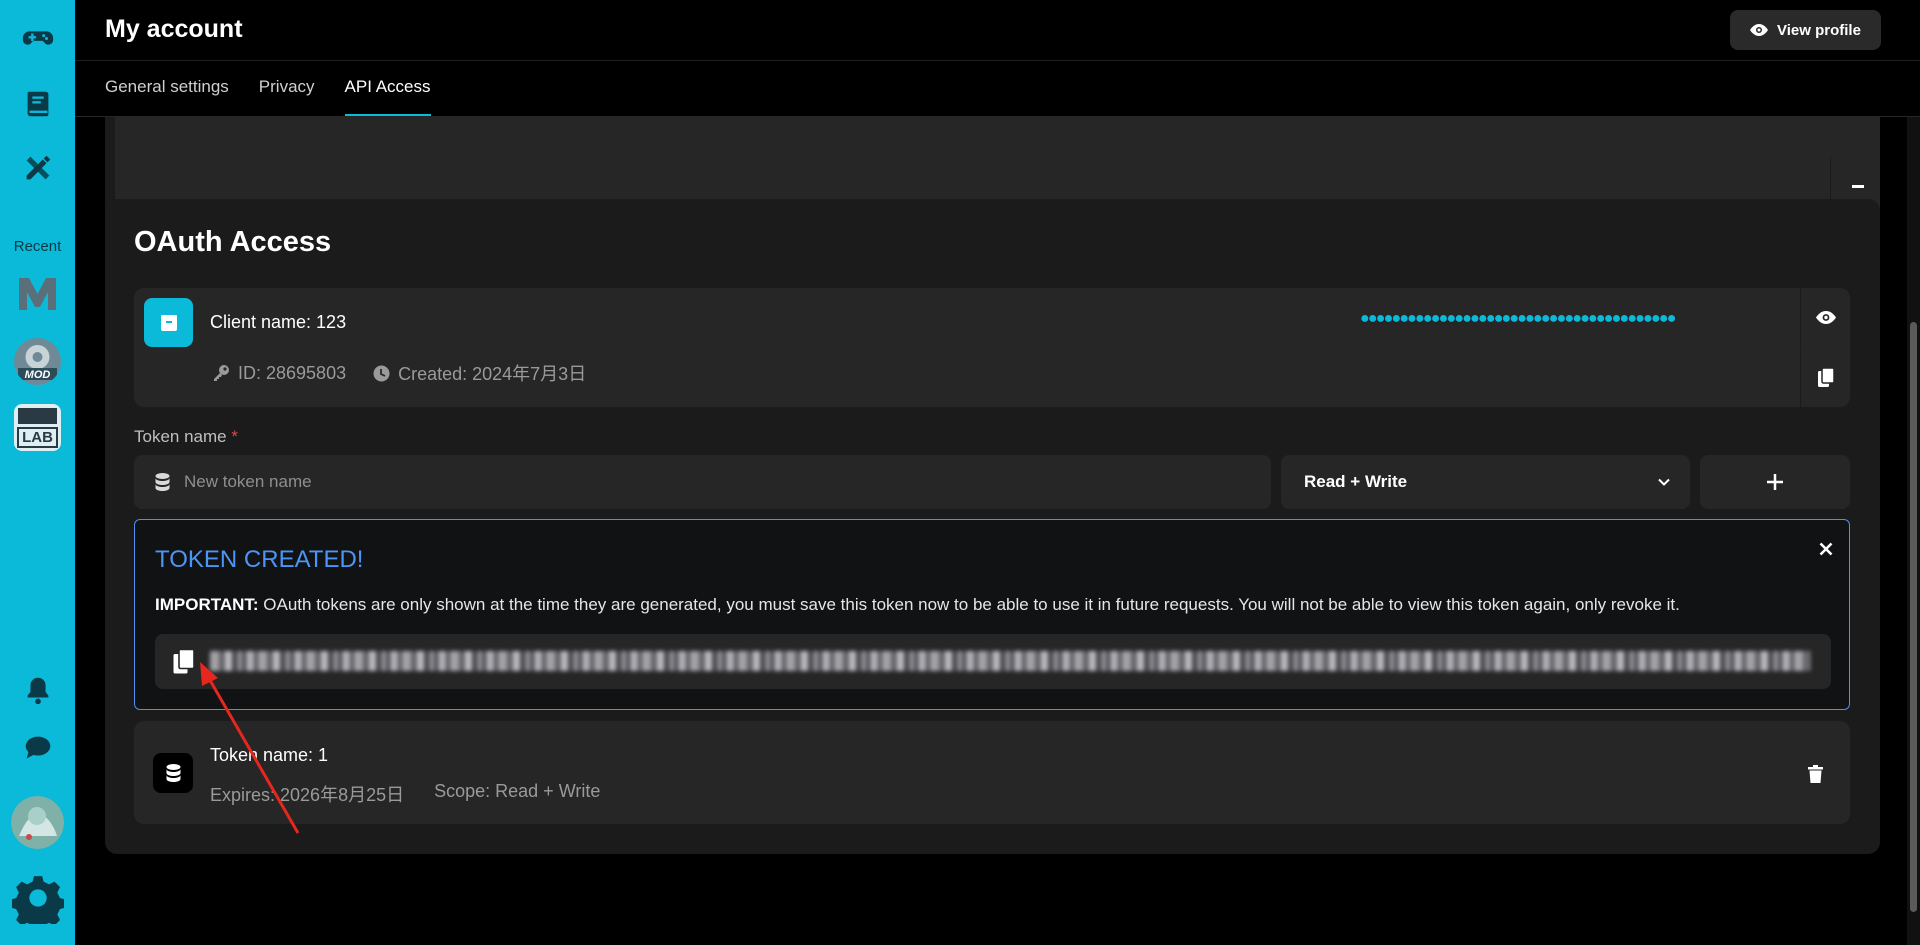  What do you see at coordinates (387, 89) in the screenshot?
I see `tab-api-access: API Access` at bounding box center [387, 89].